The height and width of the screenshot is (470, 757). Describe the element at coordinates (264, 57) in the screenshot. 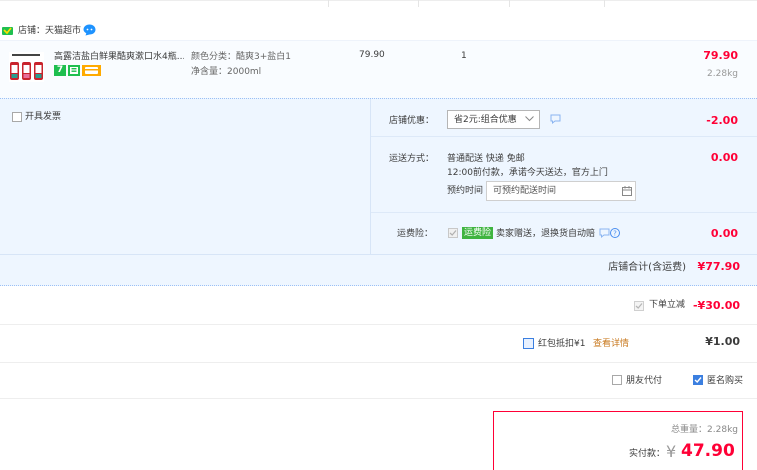

I see `spec-value: 酷爽3+盐白1` at that location.